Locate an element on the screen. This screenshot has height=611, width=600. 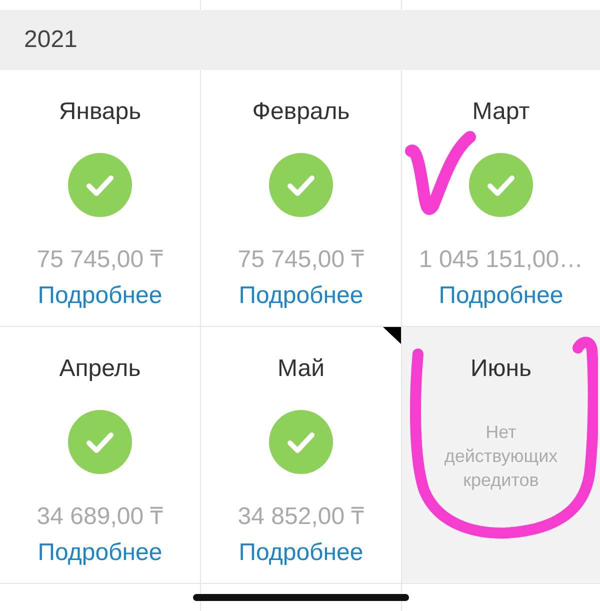
month-name: Январь is located at coordinates (100, 112).